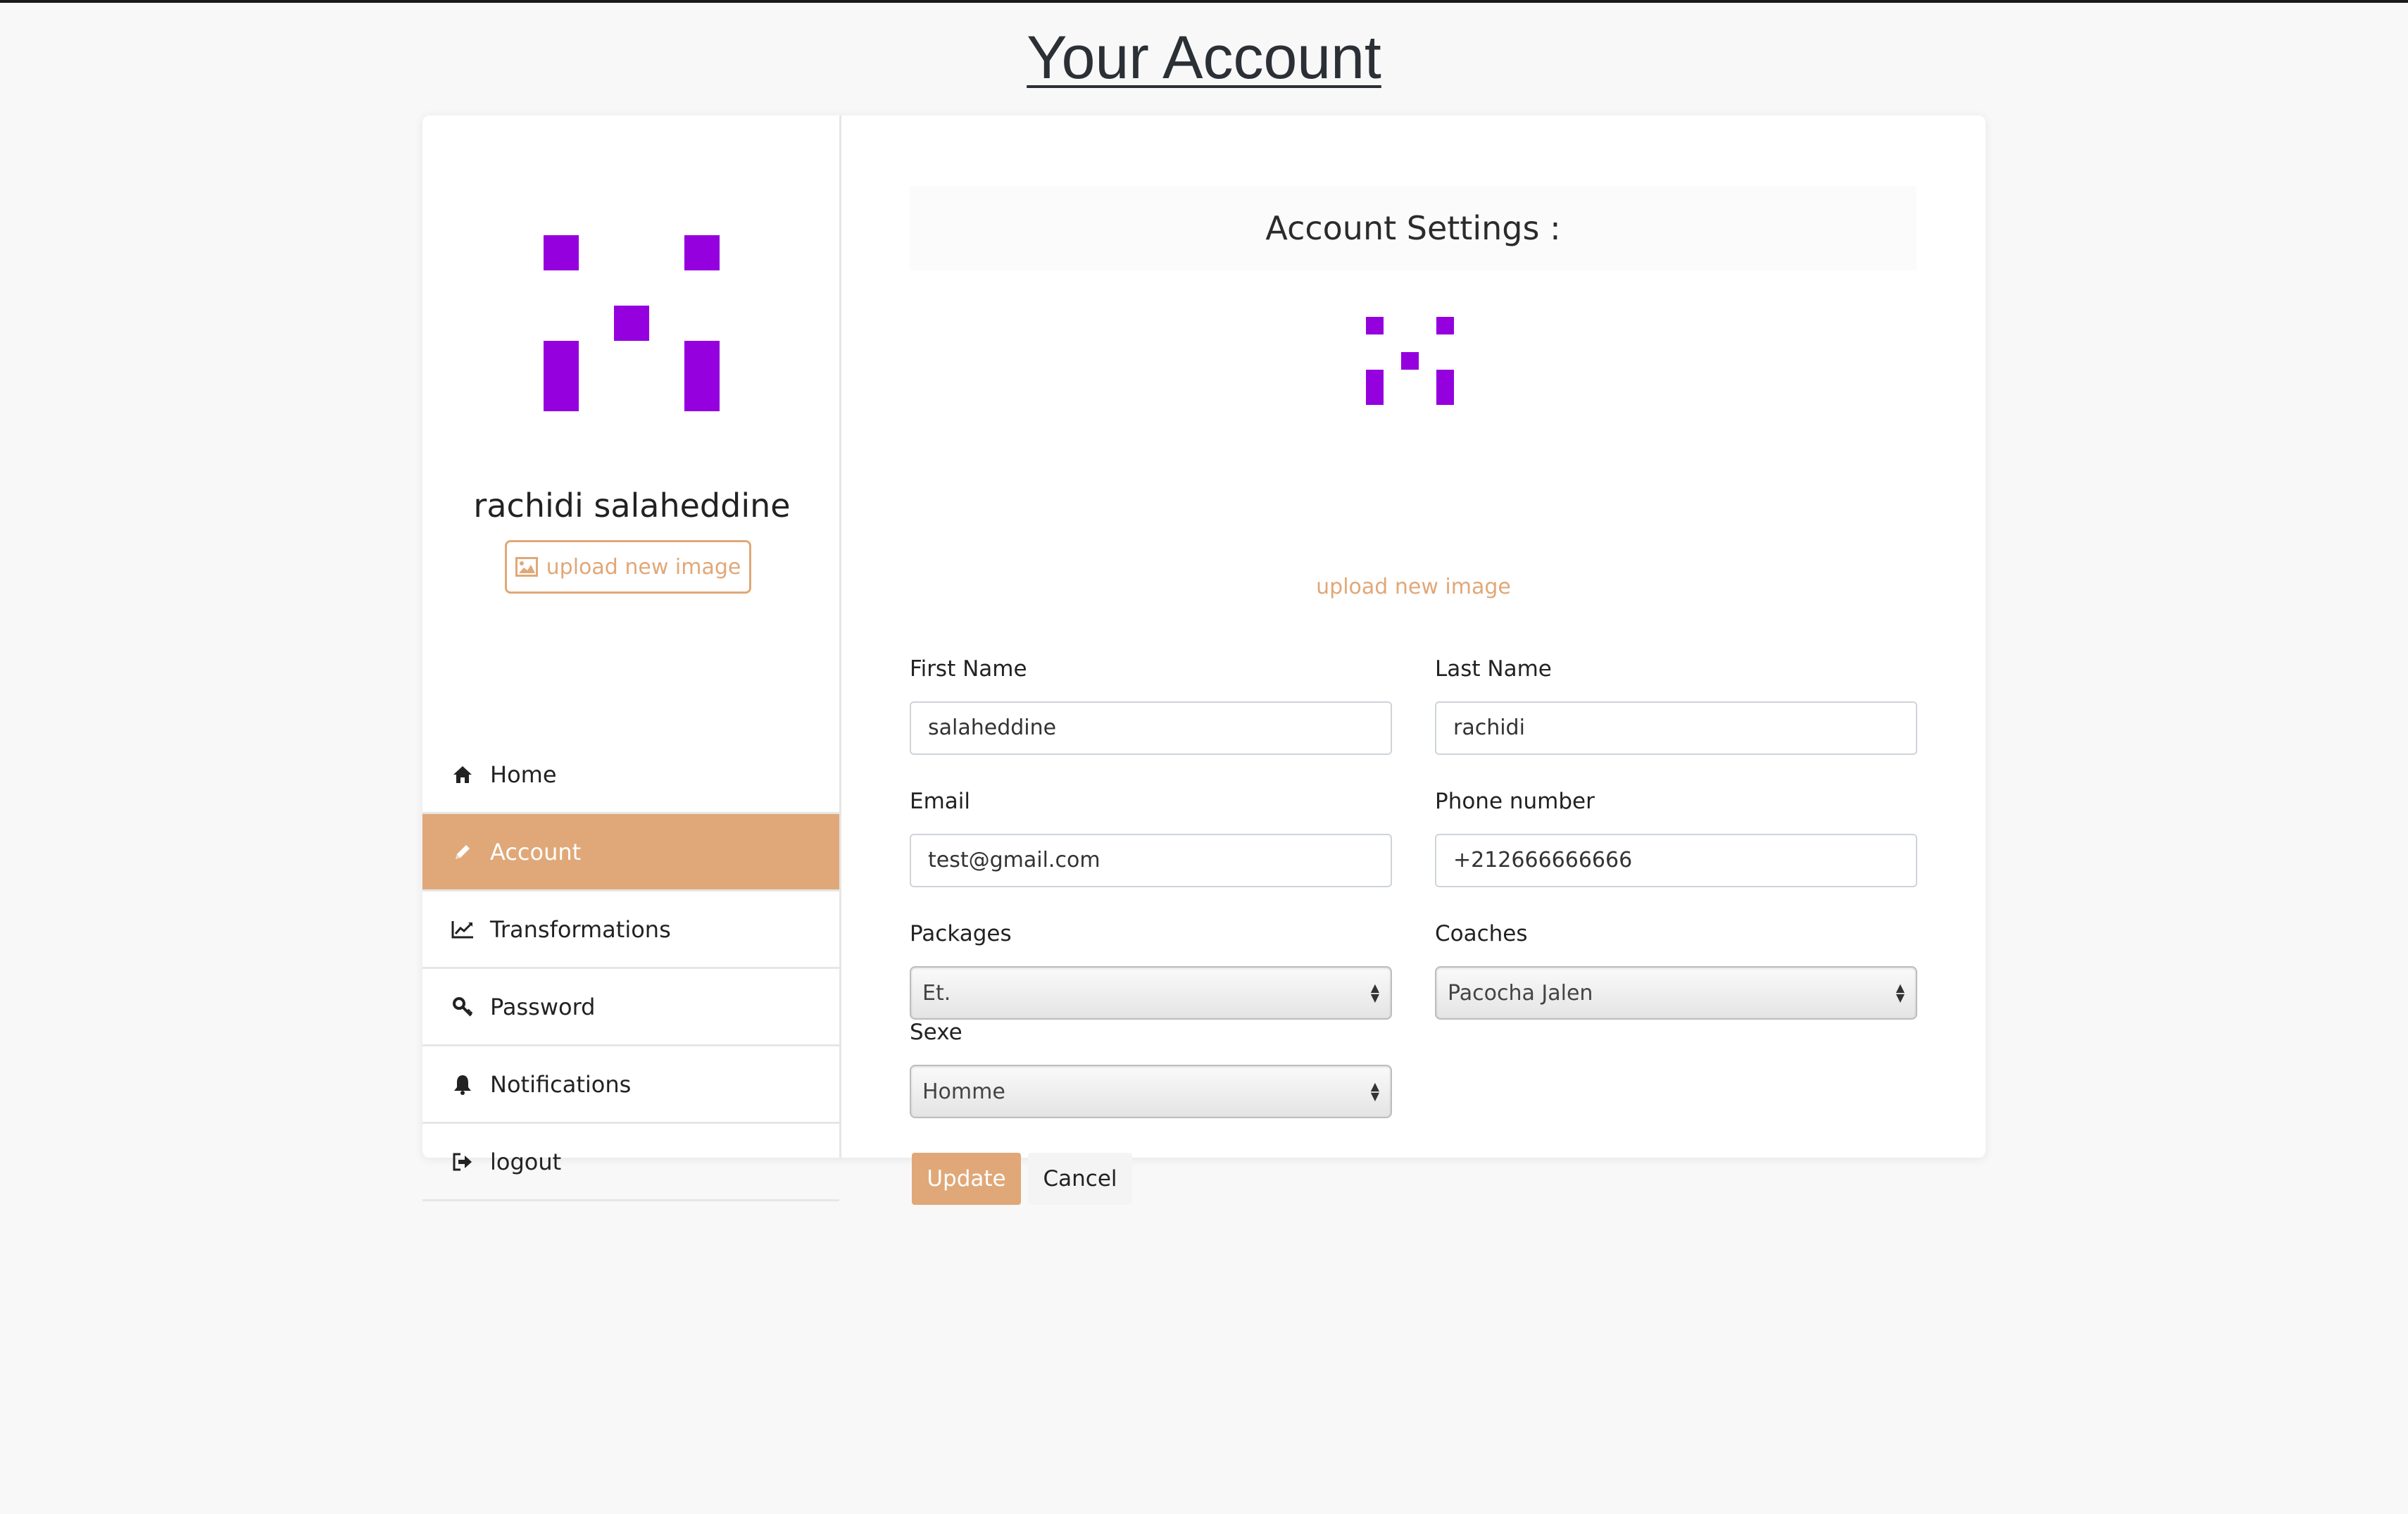 Image resolution: width=2408 pixels, height=1514 pixels. Describe the element at coordinates (580, 929) in the screenshot. I see `sidebar-item-label: Transformations` at that location.